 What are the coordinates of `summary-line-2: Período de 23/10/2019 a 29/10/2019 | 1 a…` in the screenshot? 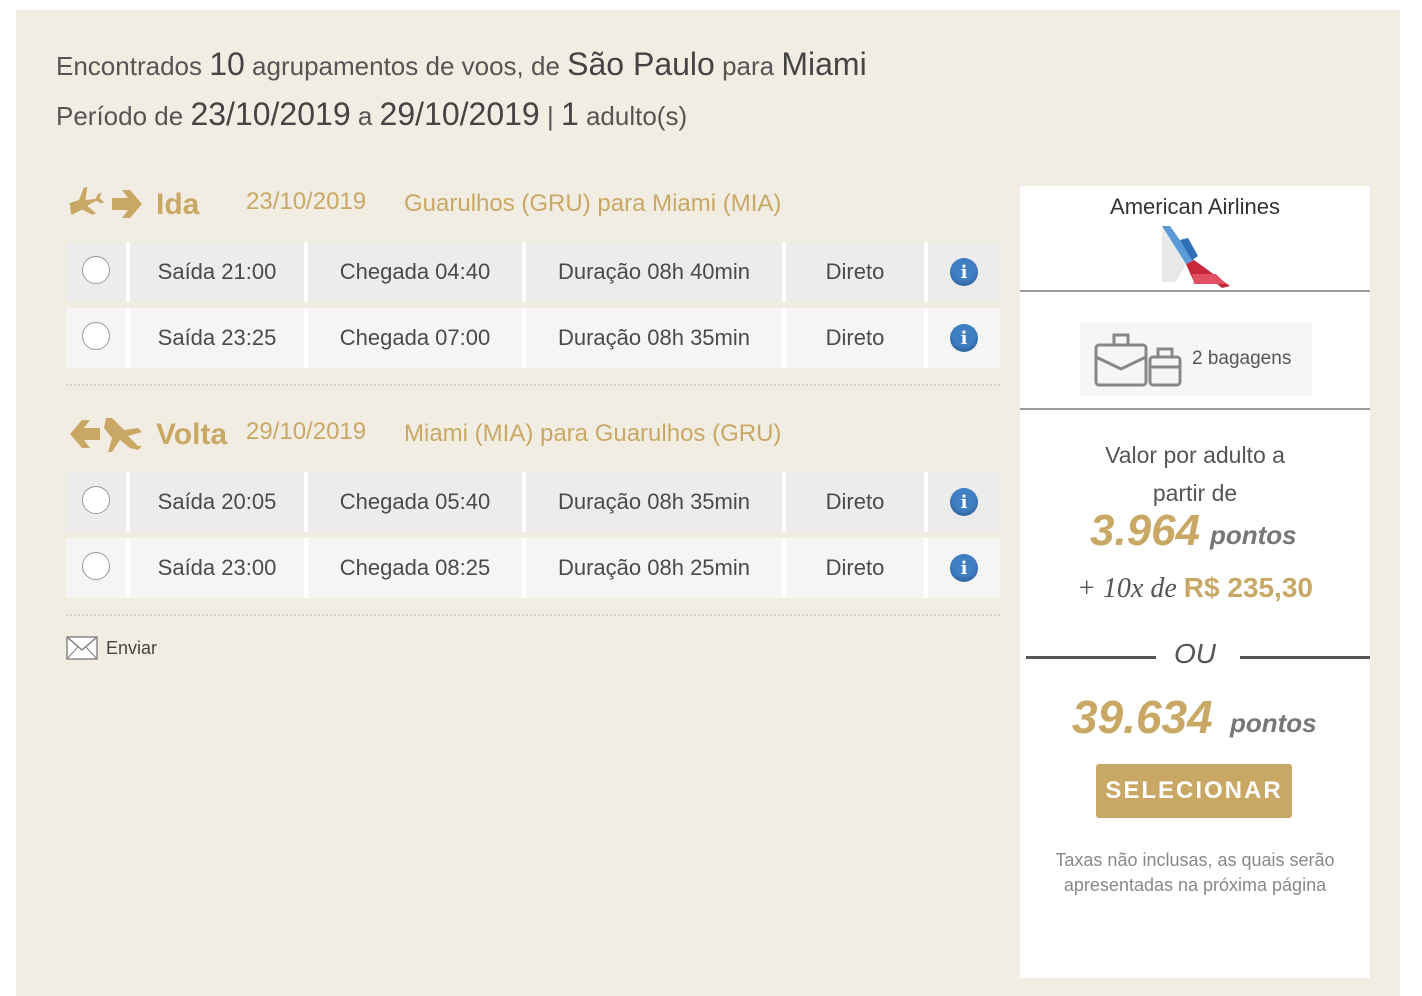 It's located at (461, 115).